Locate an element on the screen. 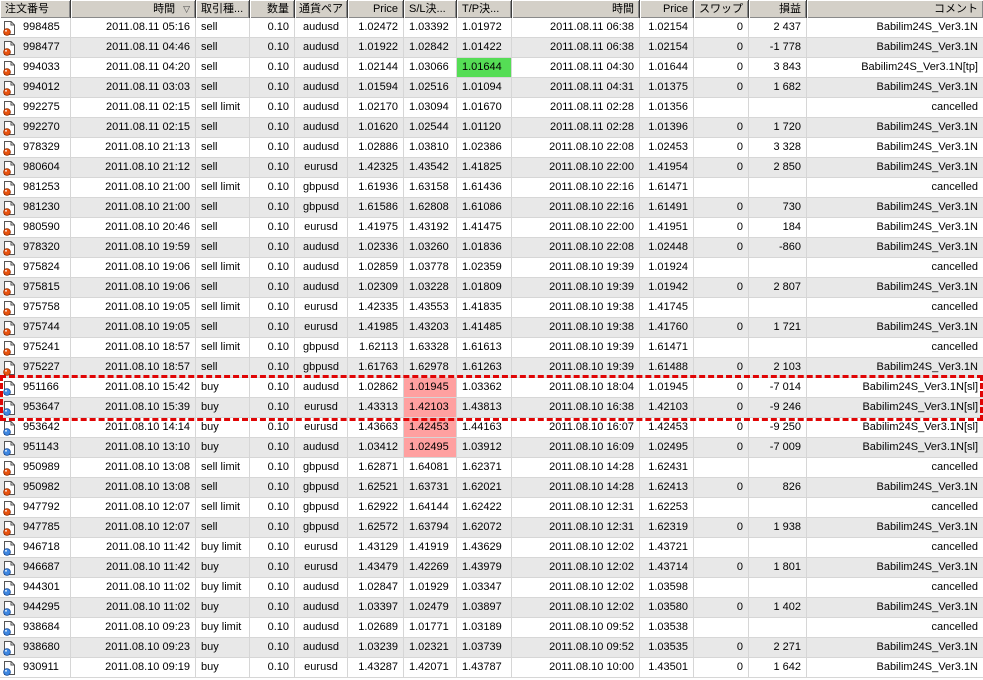 The image size is (983, 680). cell-sl: 1.41919 is located at coordinates (430, 548).